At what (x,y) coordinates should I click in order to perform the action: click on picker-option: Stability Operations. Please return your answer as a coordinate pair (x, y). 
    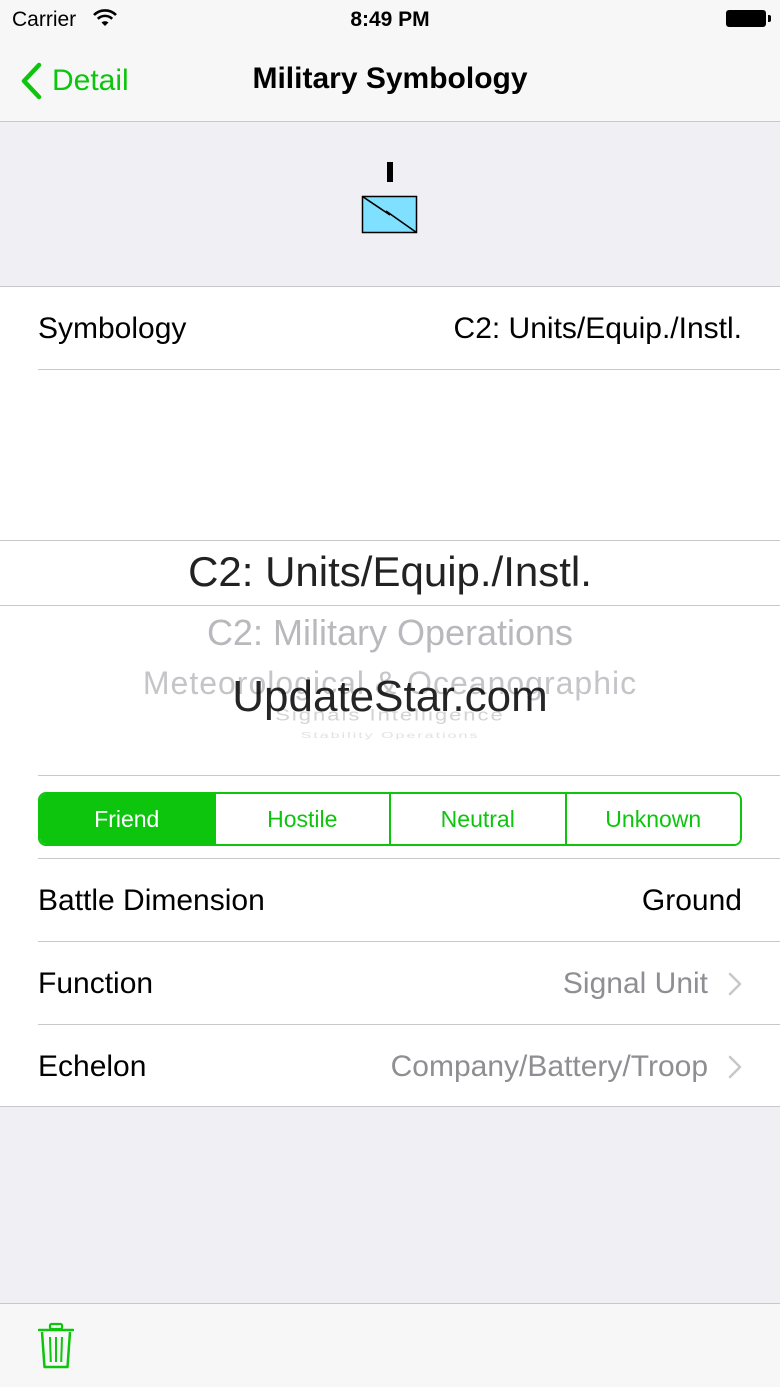
    Looking at the image, I should click on (390, 736).